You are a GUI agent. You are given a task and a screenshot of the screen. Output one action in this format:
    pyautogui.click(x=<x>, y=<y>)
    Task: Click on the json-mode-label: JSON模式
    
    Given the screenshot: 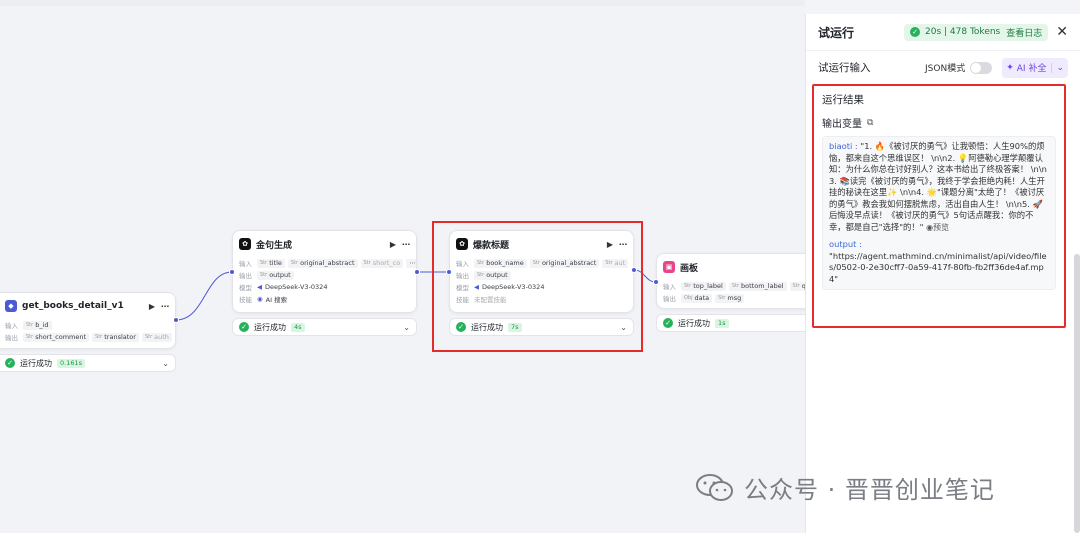 What is the action you would take?
    pyautogui.click(x=945, y=69)
    